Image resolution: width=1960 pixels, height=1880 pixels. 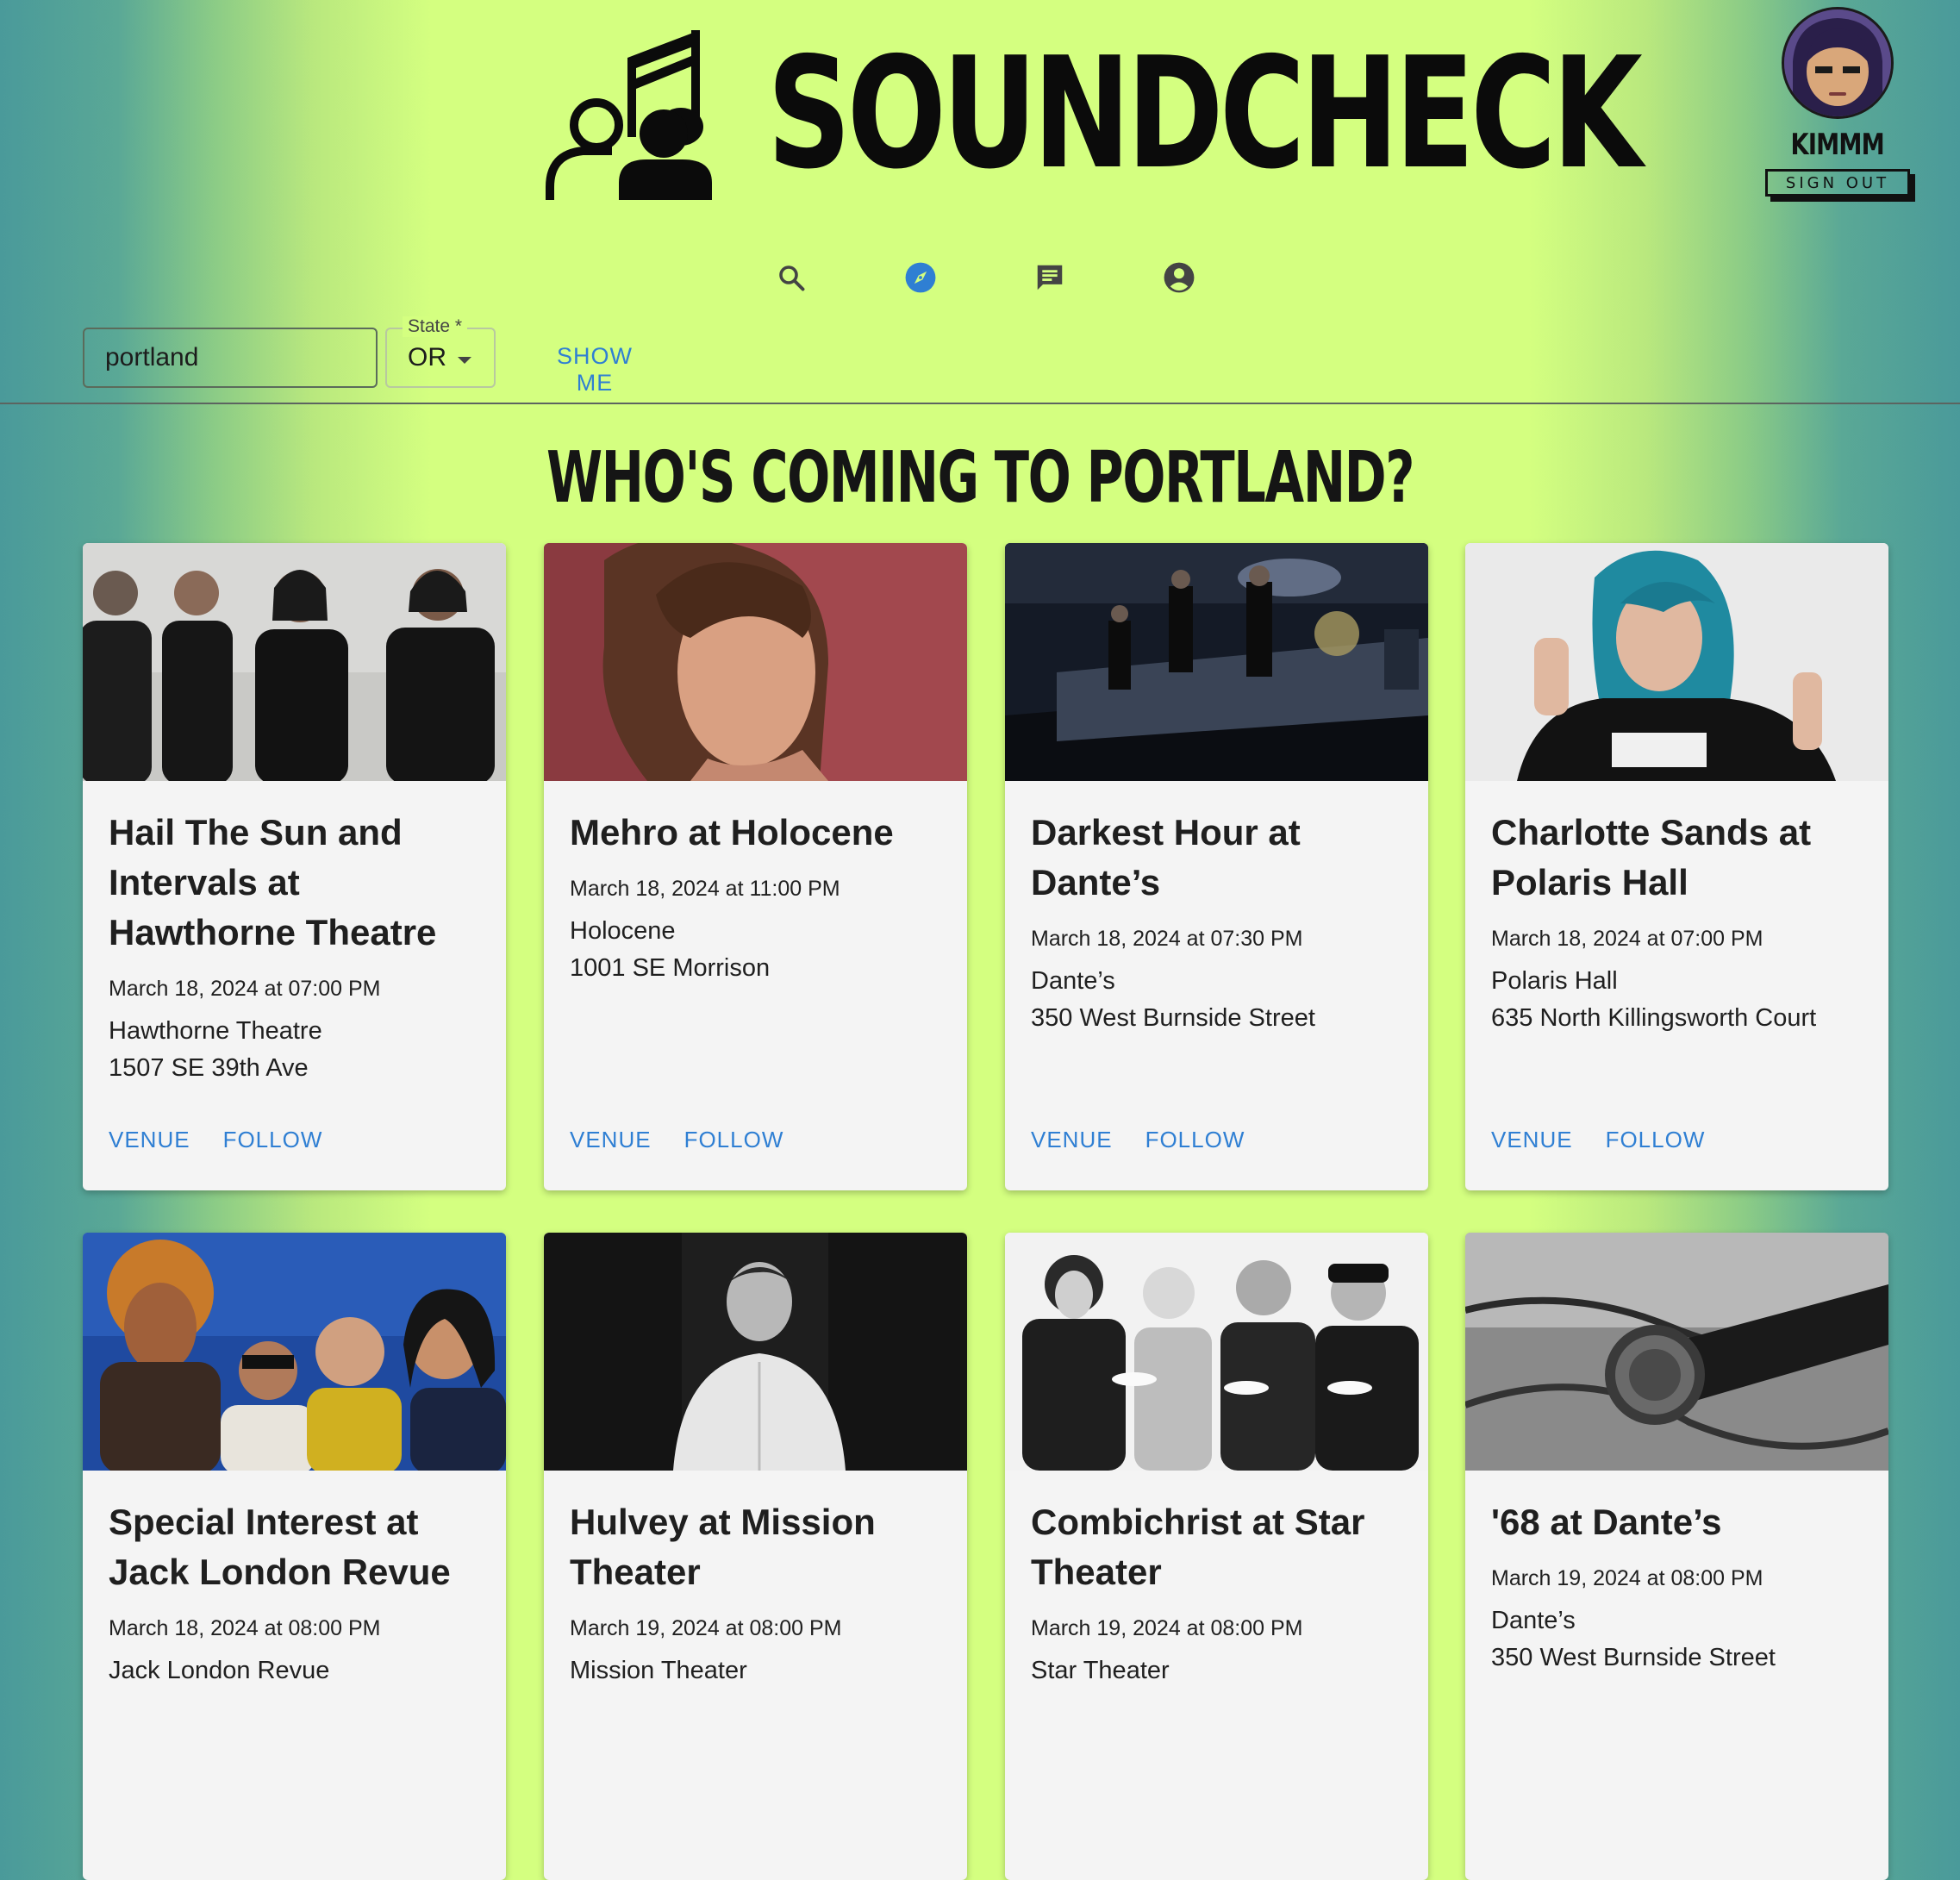 What do you see at coordinates (1100, 1670) in the screenshot?
I see `venue-name: Star Theater` at bounding box center [1100, 1670].